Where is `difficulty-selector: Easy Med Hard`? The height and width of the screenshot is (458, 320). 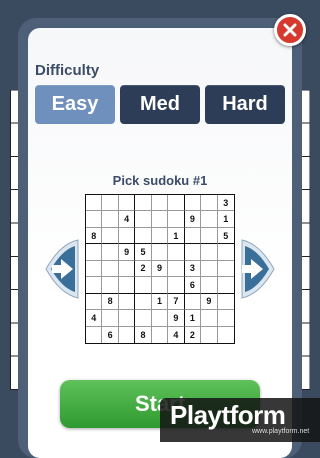 difficulty-selector: Easy Med Hard is located at coordinates (160, 105).